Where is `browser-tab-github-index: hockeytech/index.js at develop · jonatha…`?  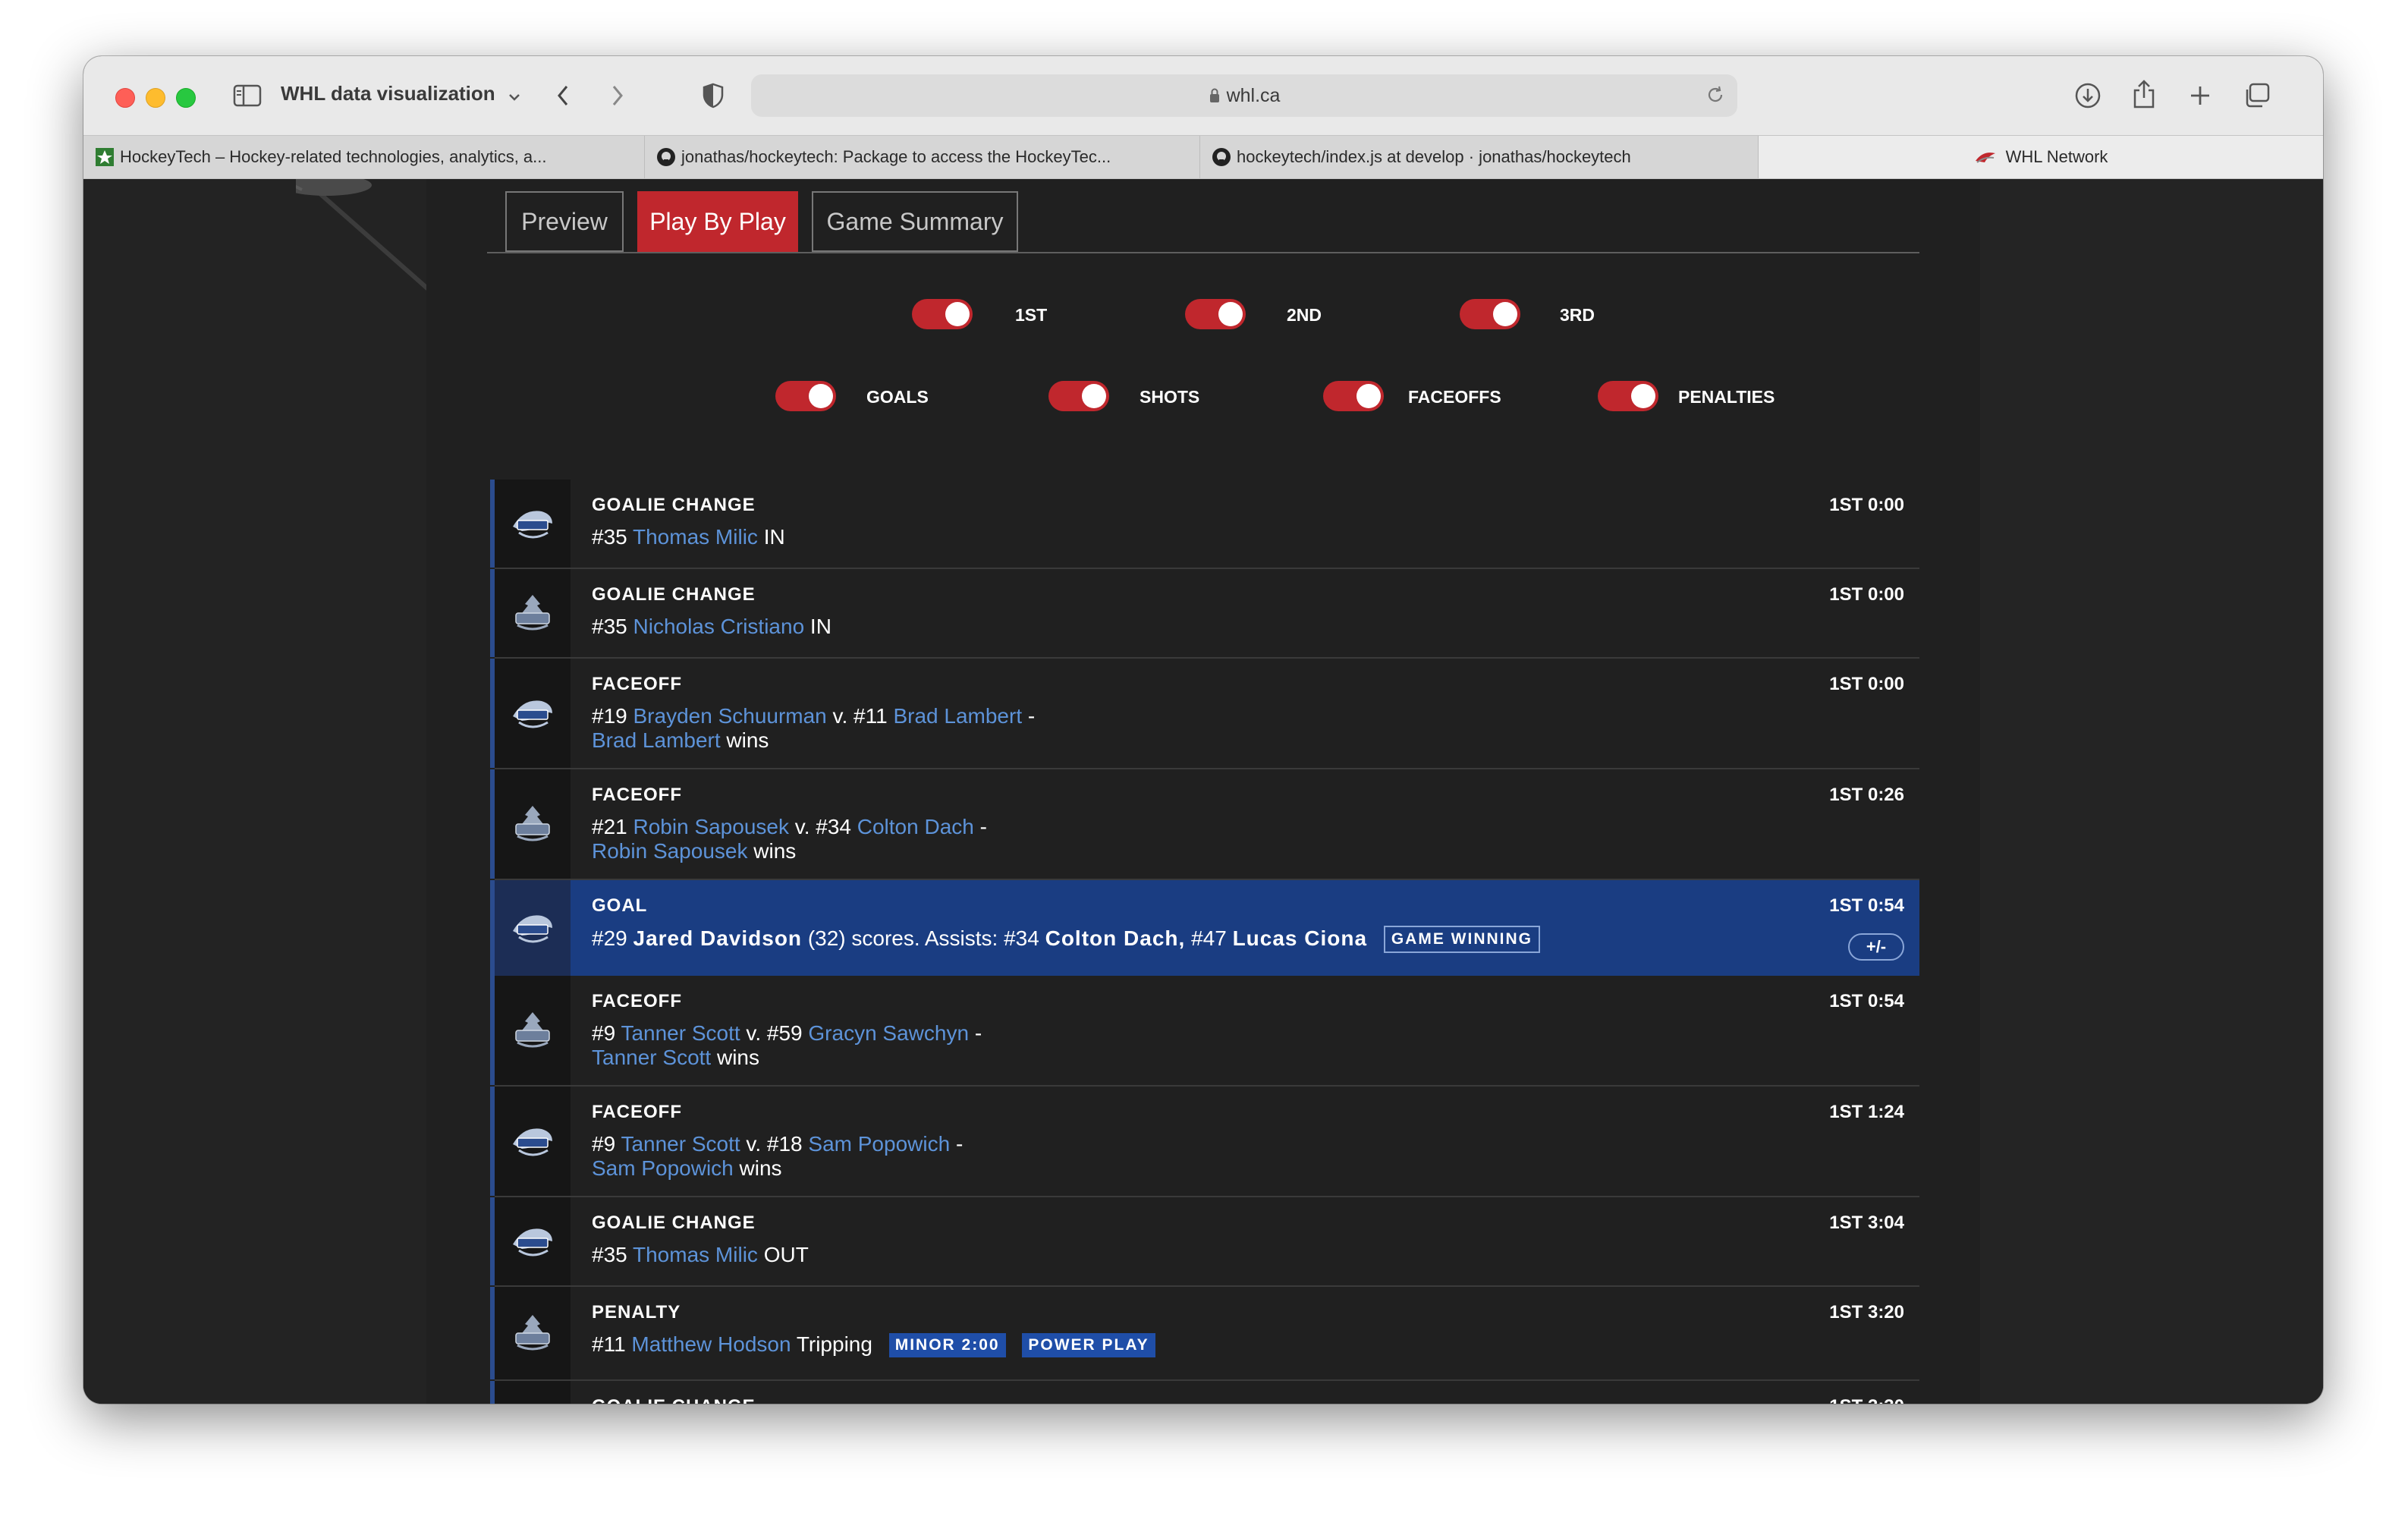
browser-tab-github-index: hockeytech/index.js at develop · jonatha… is located at coordinates (1479, 157).